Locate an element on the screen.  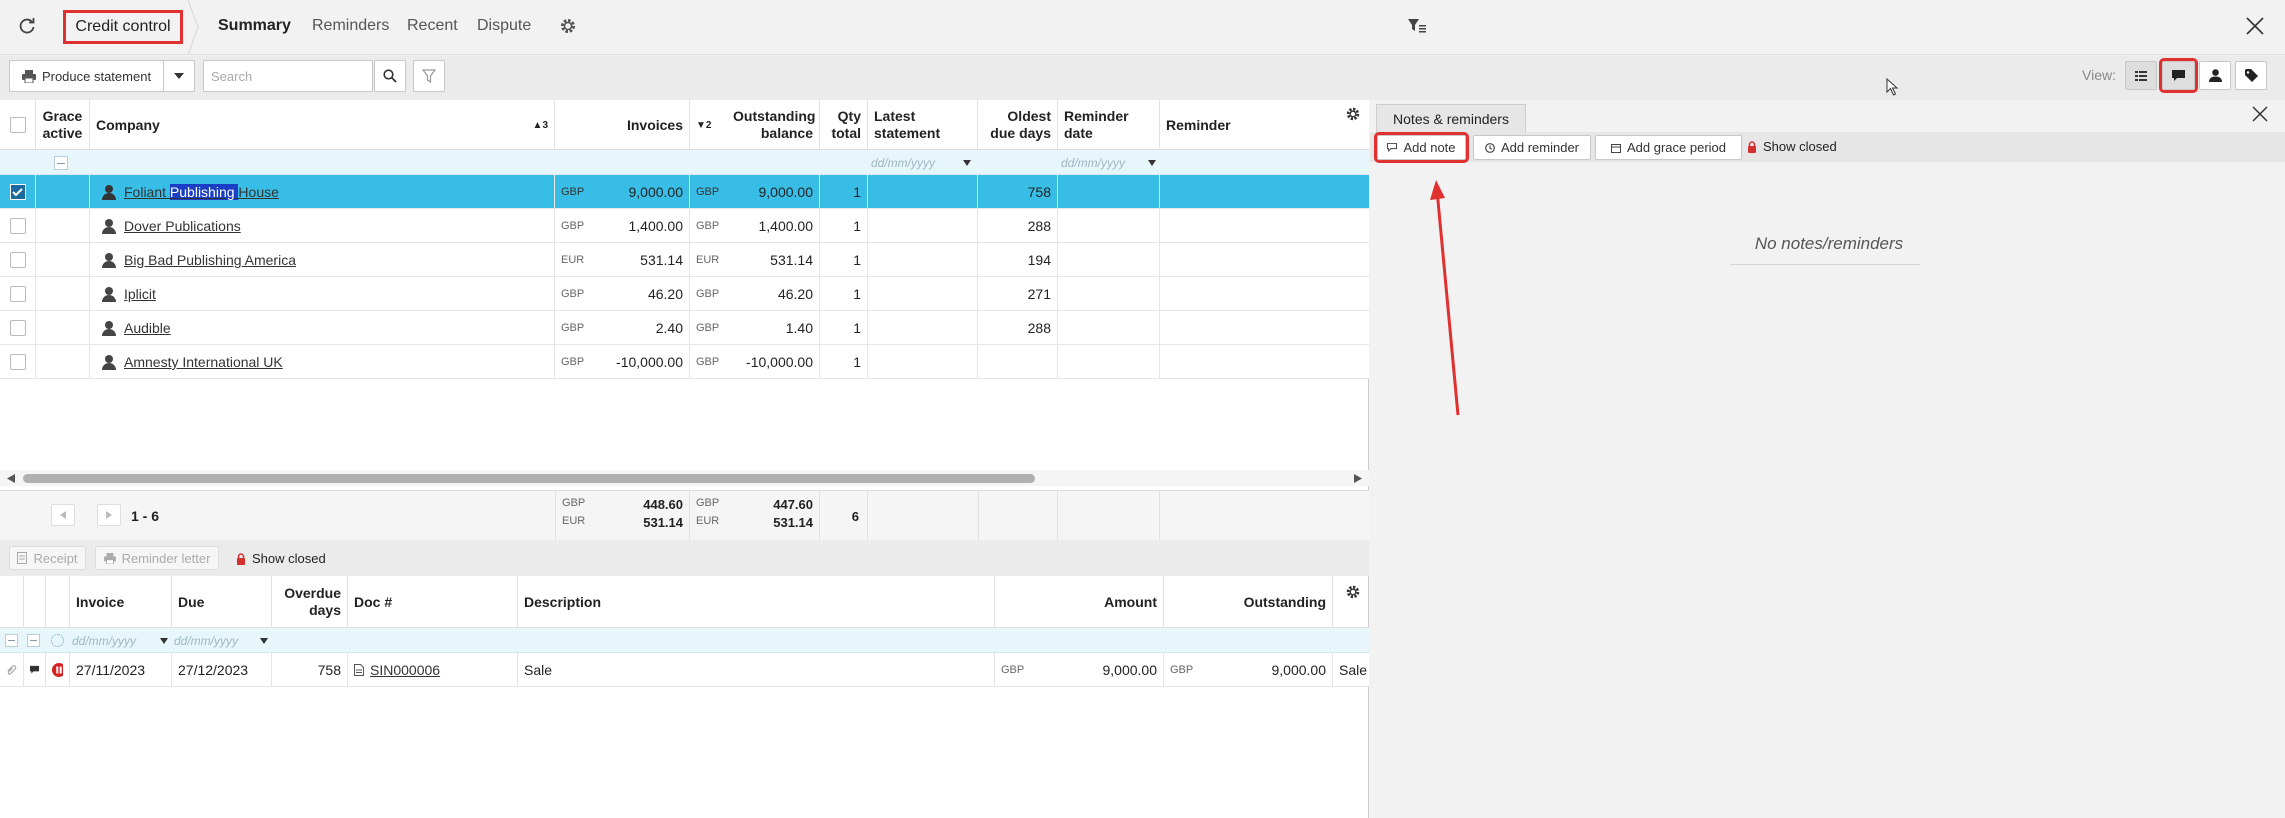
note-filter-toggle is located at coordinates (33, 640).